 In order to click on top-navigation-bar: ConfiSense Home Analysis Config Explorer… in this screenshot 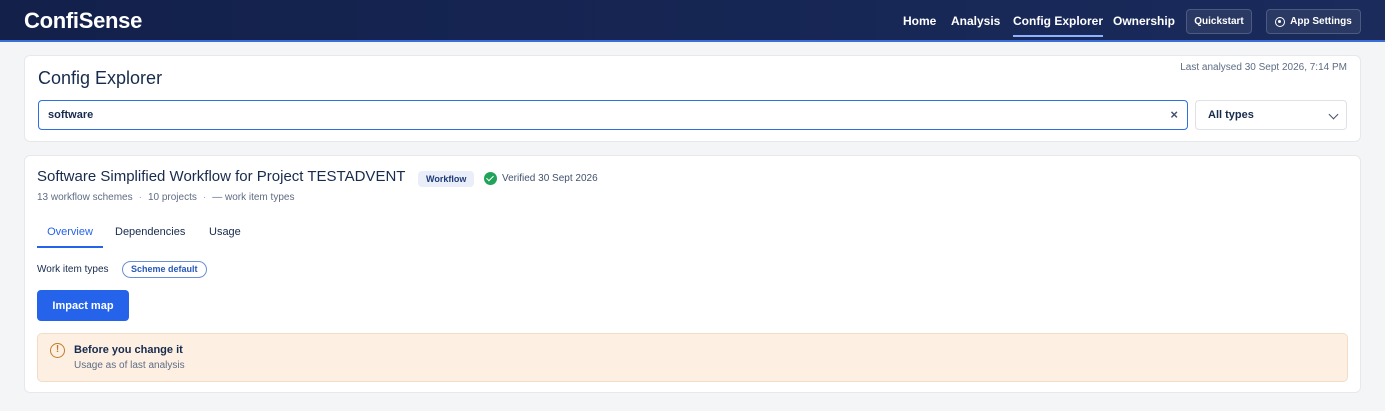, I will do `click(692, 21)`.